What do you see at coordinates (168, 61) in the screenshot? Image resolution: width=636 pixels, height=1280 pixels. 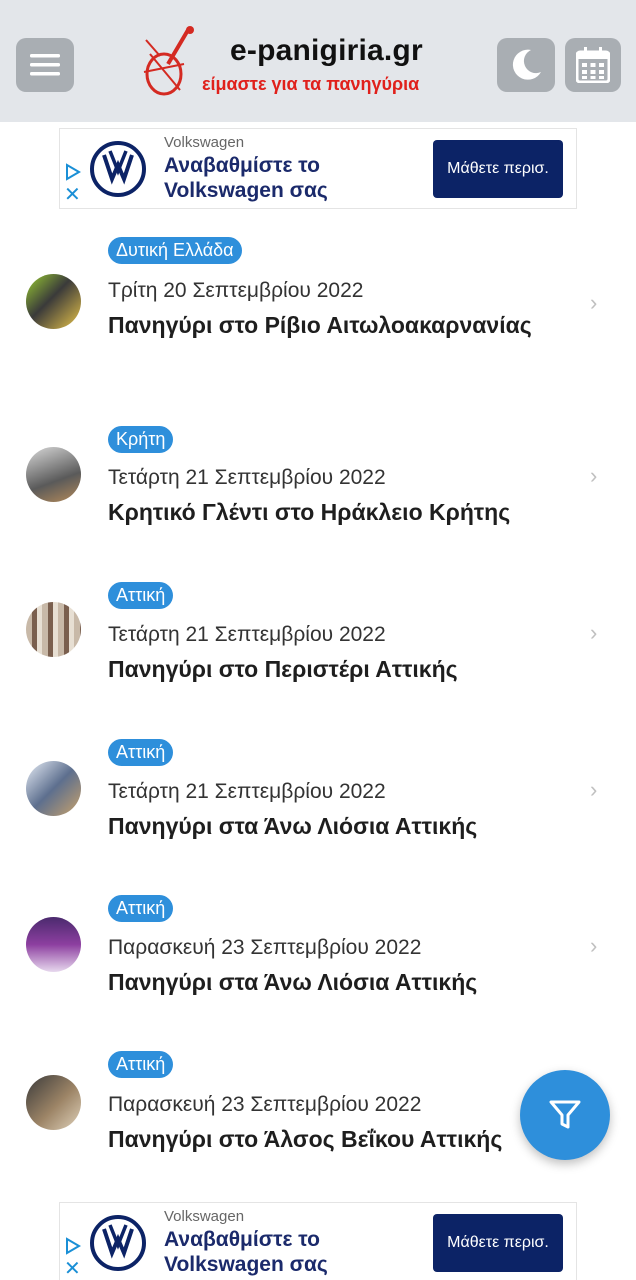 I see `bouzouki-logo-icon` at bounding box center [168, 61].